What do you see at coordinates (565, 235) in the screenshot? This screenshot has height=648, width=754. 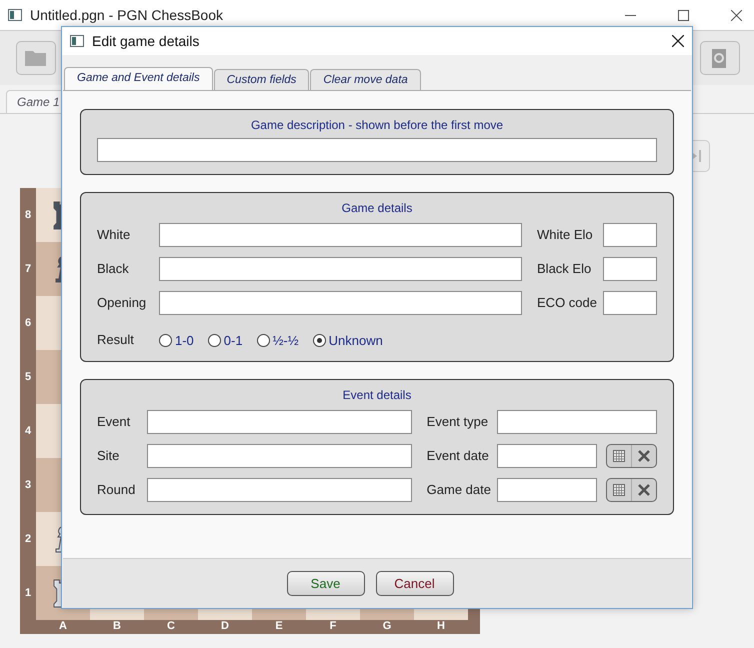 I see `field-label: White Elo` at bounding box center [565, 235].